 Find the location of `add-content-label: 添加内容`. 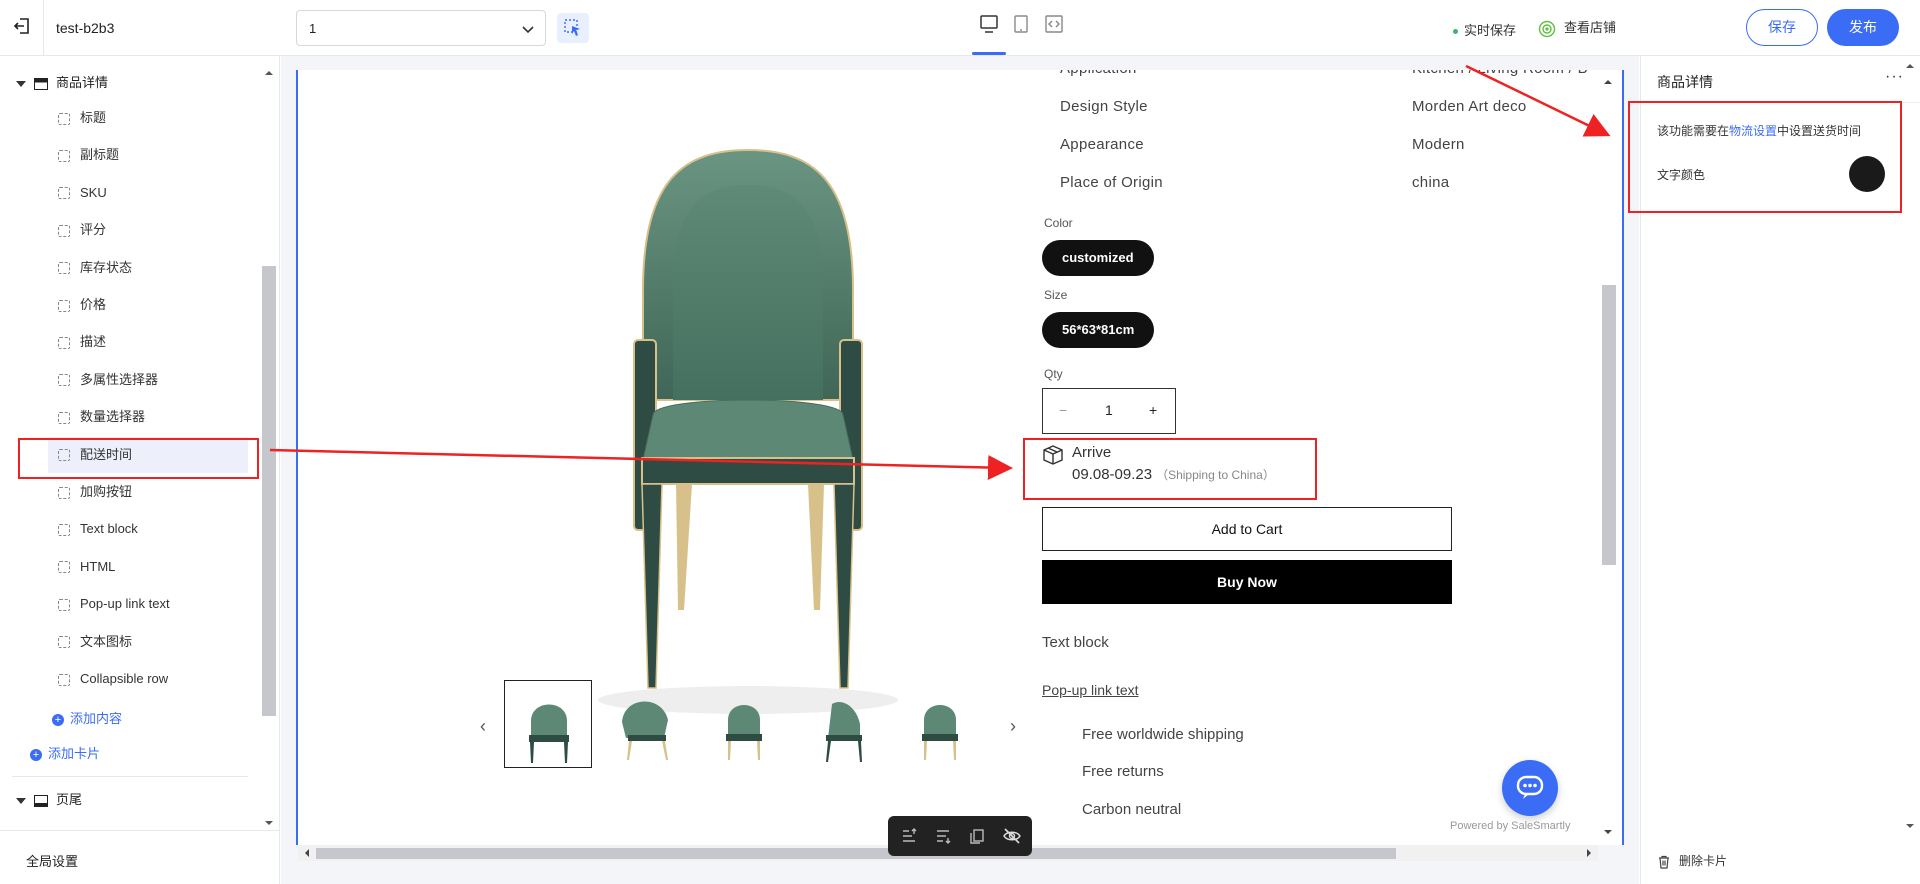

add-content-label: 添加内容 is located at coordinates (96, 718).